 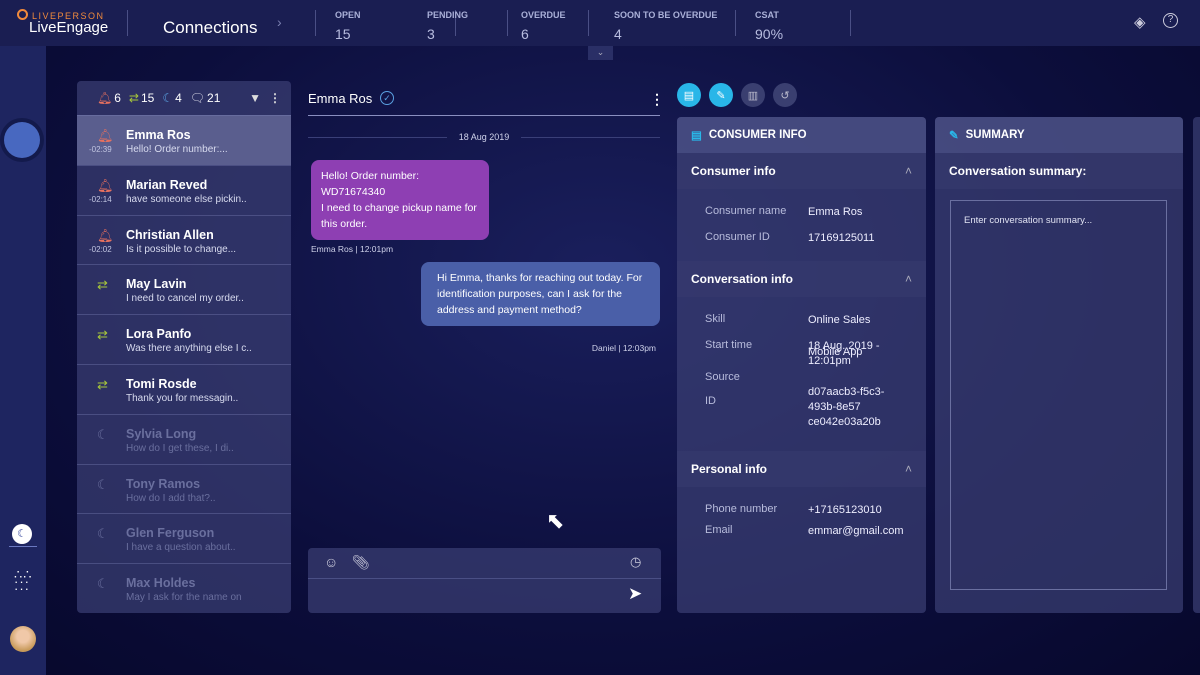 What do you see at coordinates (361, 562) in the screenshot?
I see `attachment-icon: 📎︎` at bounding box center [361, 562].